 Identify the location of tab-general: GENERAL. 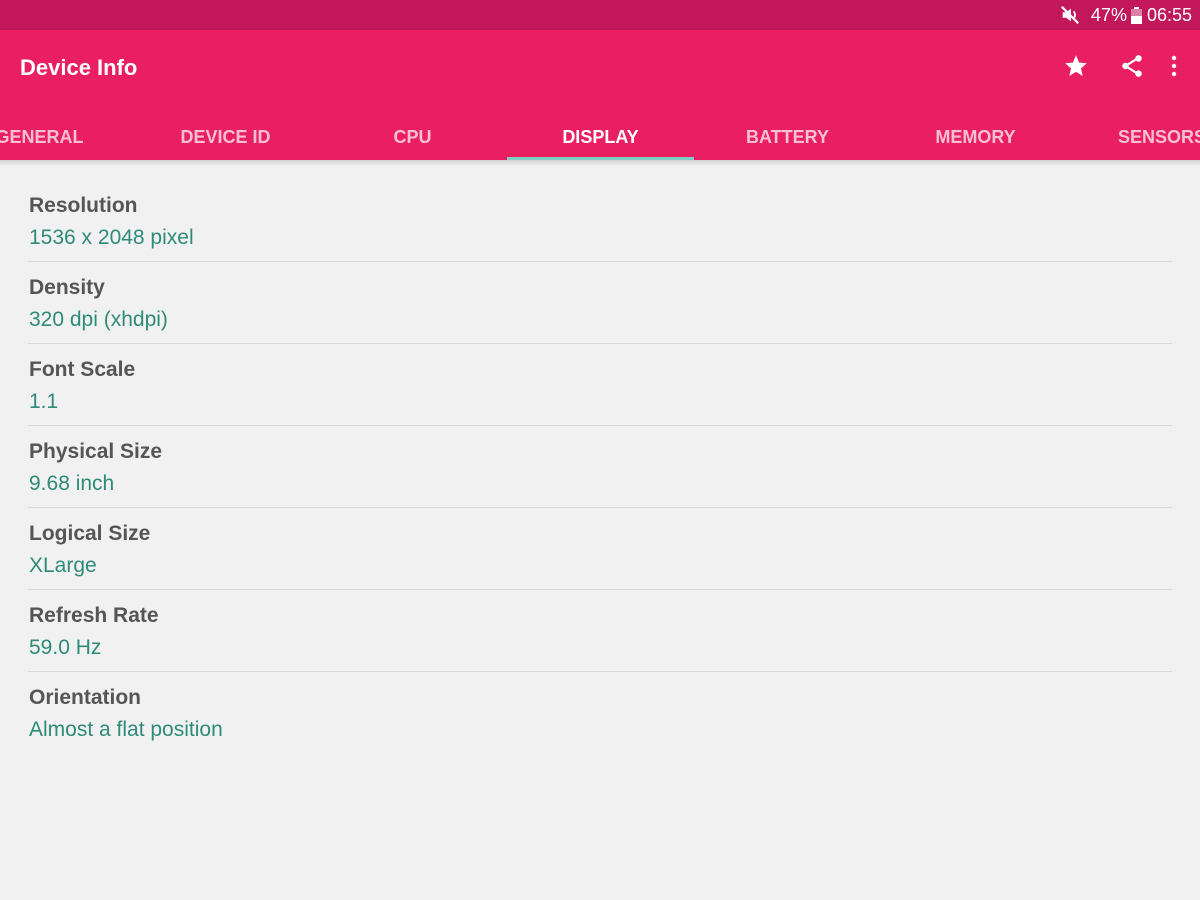
(66, 137).